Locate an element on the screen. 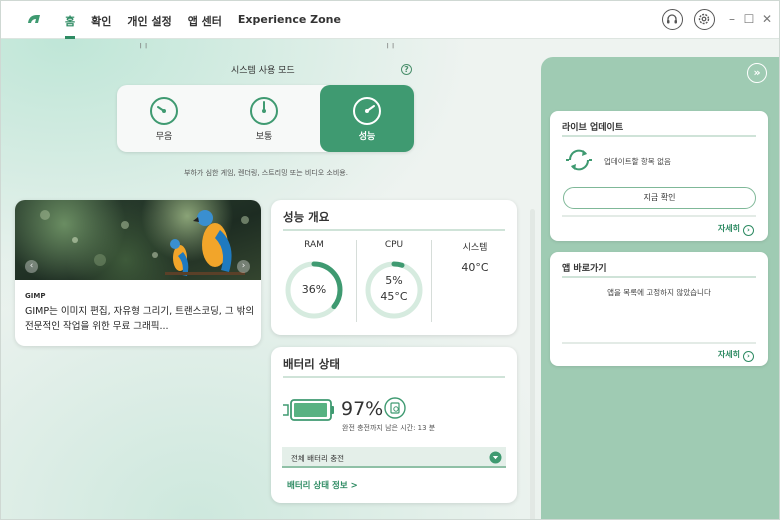 This screenshot has width=780, height=520. minimize-button: – is located at coordinates (732, 19).